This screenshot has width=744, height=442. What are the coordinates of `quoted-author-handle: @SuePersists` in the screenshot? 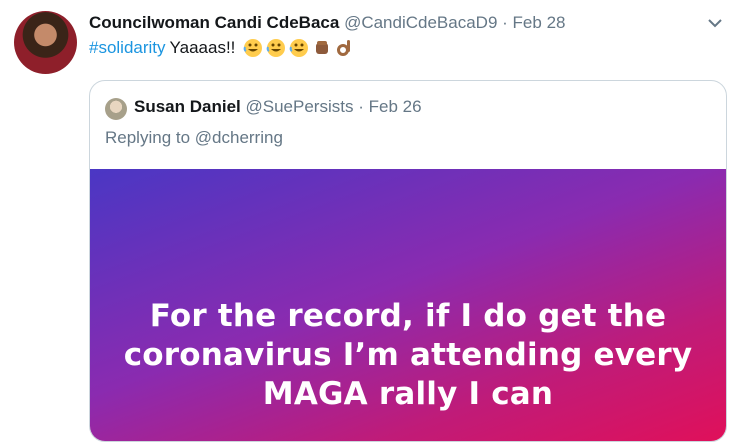 It's located at (300, 106).